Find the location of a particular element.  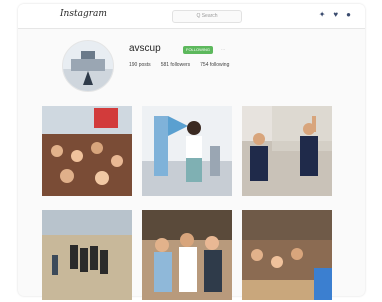

profile-stats: 190 posts 581 followers 754 following is located at coordinates (179, 65).